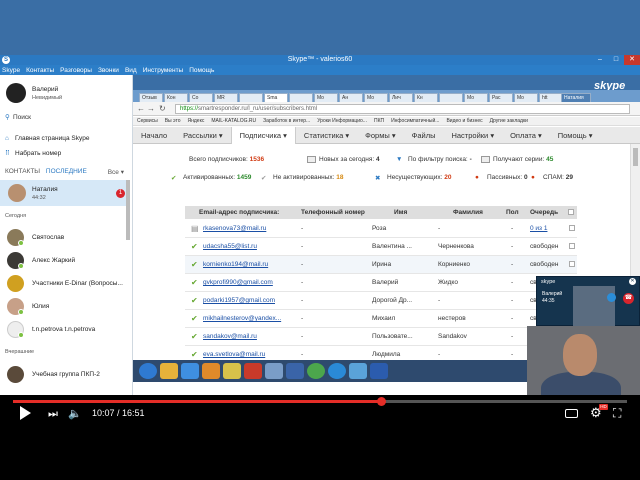  I want to click on subscriber-email: sandakov@mail.ru, so click(250, 336).